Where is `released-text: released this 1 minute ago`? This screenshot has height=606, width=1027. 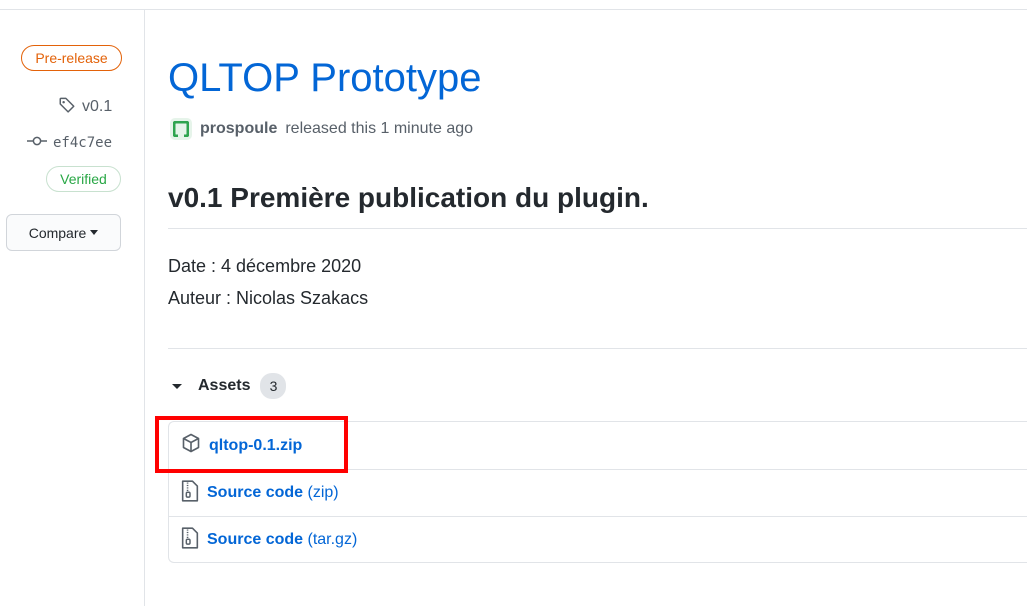 released-text: released this 1 minute ago is located at coordinates (379, 128).